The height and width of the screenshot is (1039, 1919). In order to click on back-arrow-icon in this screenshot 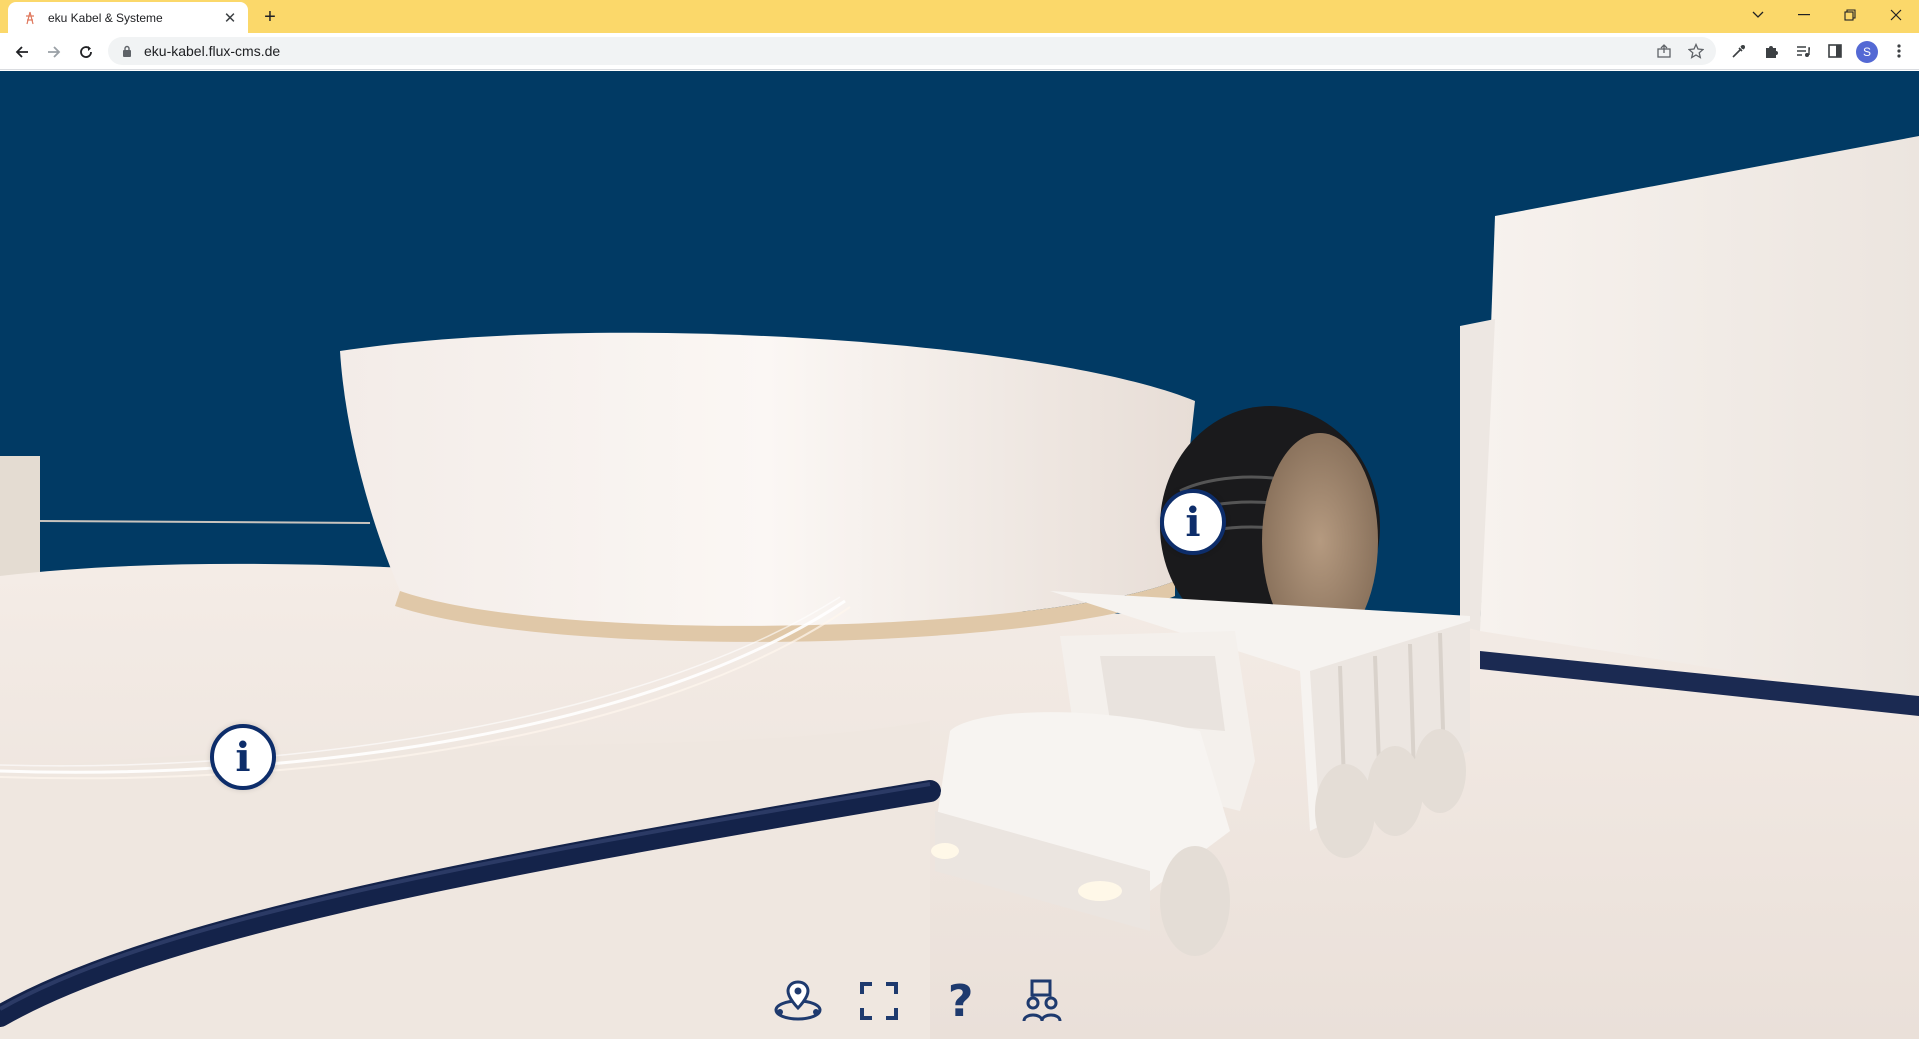, I will do `click(22, 52)`.